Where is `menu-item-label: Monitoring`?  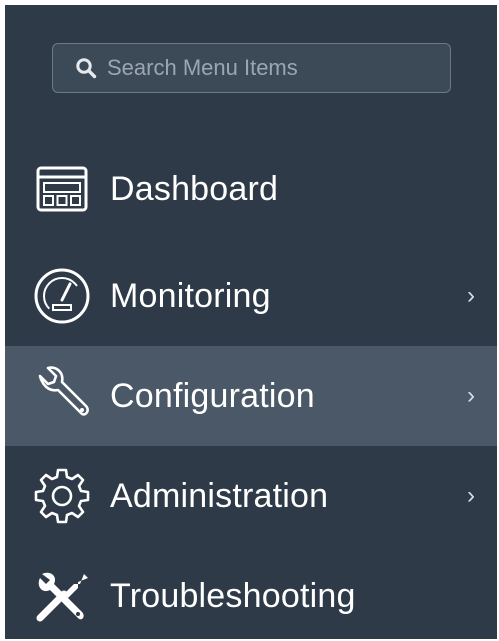
menu-item-label: Monitoring is located at coordinates (190, 295).